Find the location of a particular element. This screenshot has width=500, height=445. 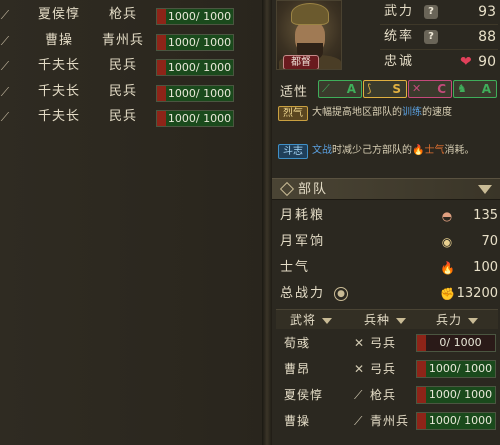

roster-row: 曹昂 ✕ 弓兵 1000/ 1000 is located at coordinates (387, 369).